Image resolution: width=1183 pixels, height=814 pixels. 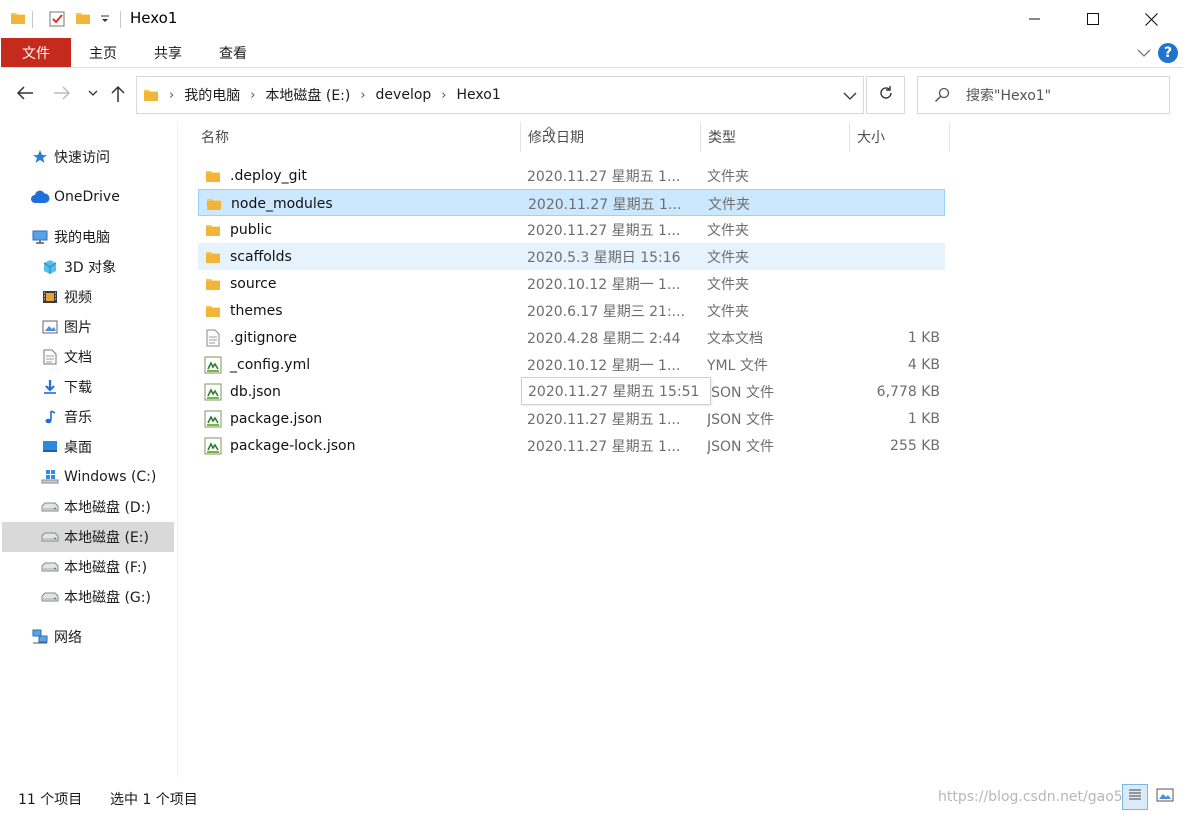 What do you see at coordinates (268, 175) in the screenshot?
I see `file-name: .deploy_git` at bounding box center [268, 175].